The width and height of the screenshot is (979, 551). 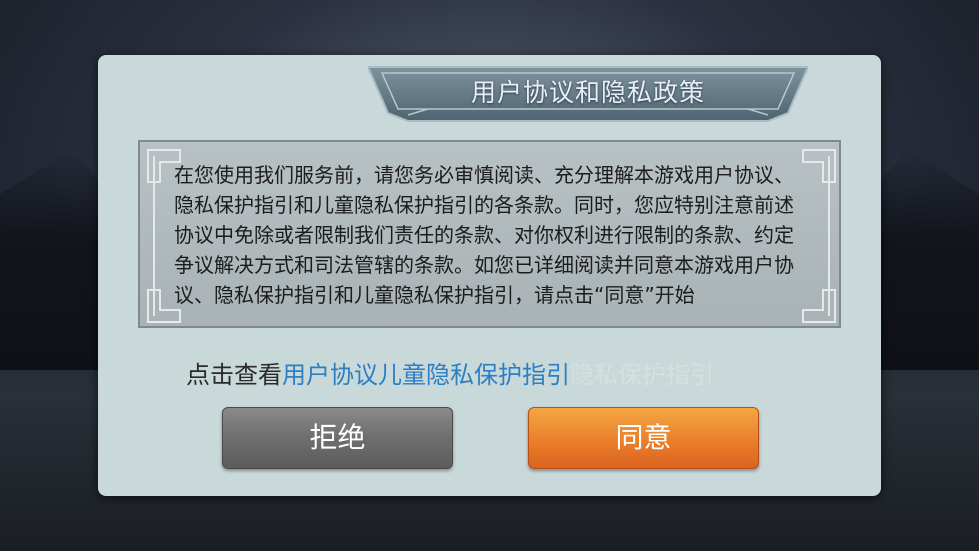 I want to click on privacy-guide-link: 隐私保护指引, so click(x=642, y=375).